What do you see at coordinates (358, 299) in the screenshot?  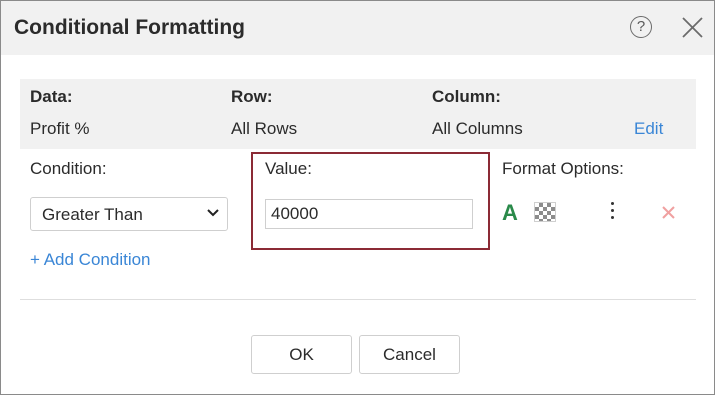 I see `footer-divider` at bounding box center [358, 299].